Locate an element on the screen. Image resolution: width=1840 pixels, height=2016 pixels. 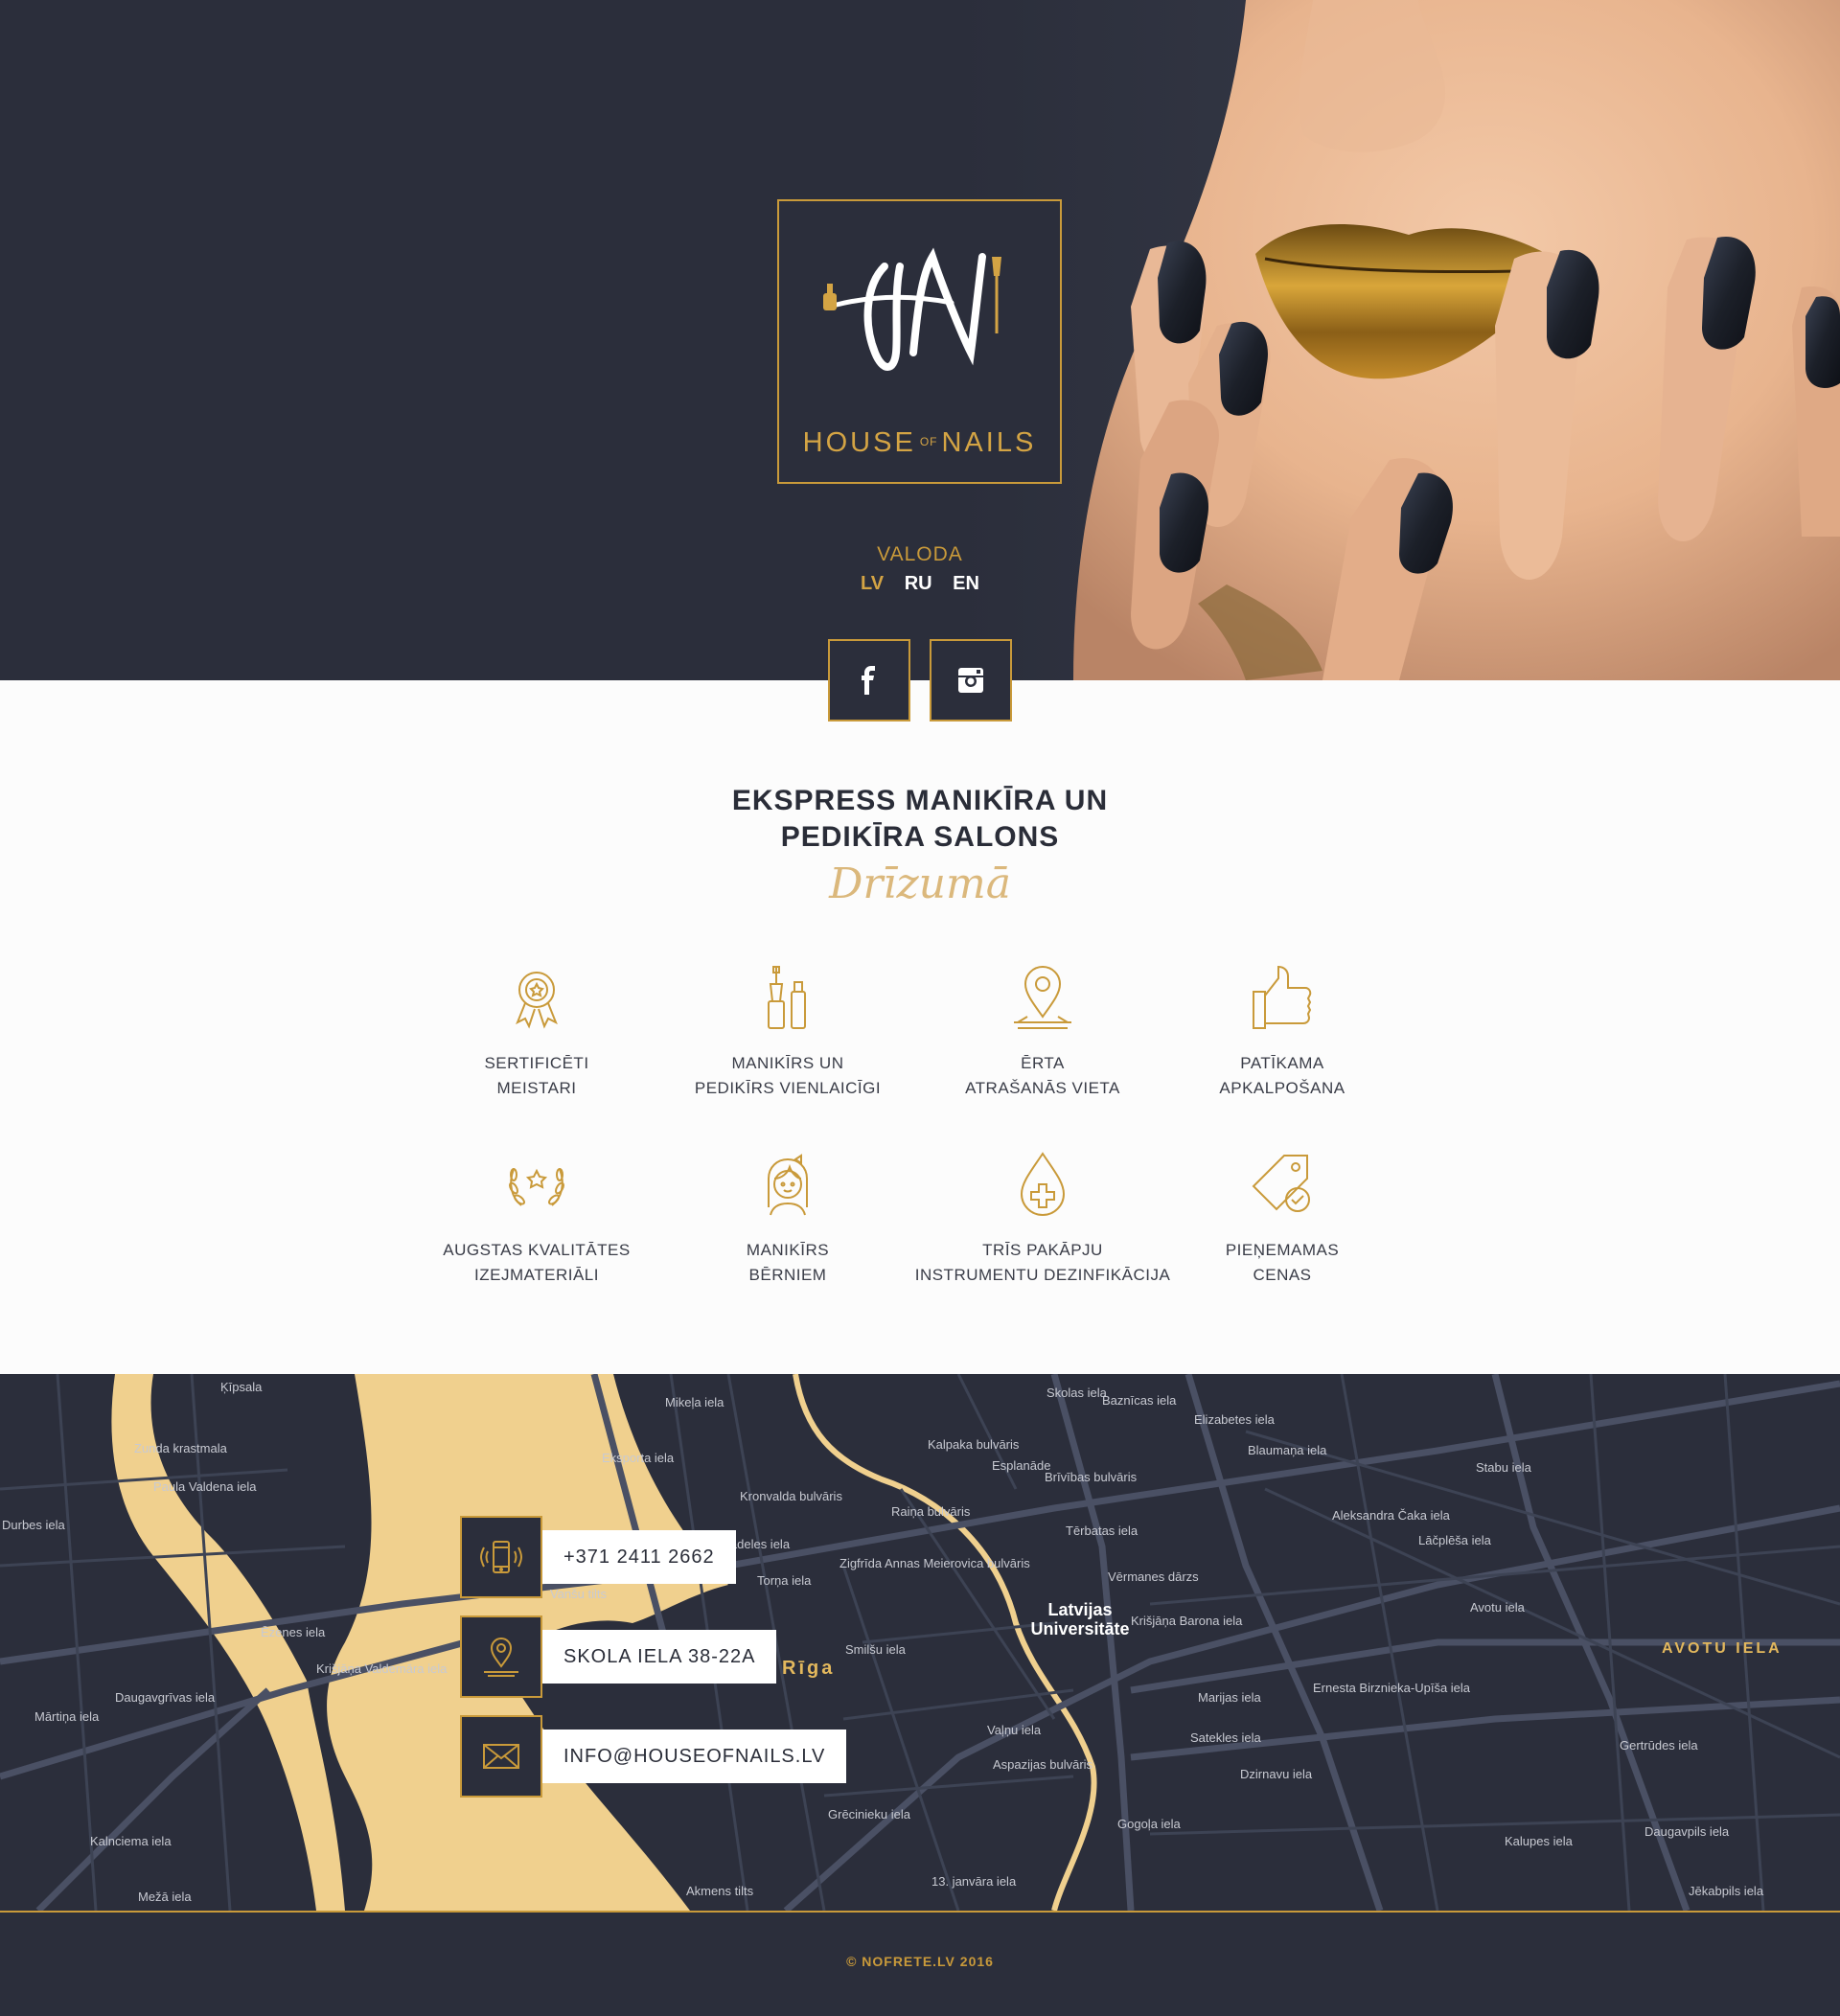
phone-icon is located at coordinates (501, 1557).